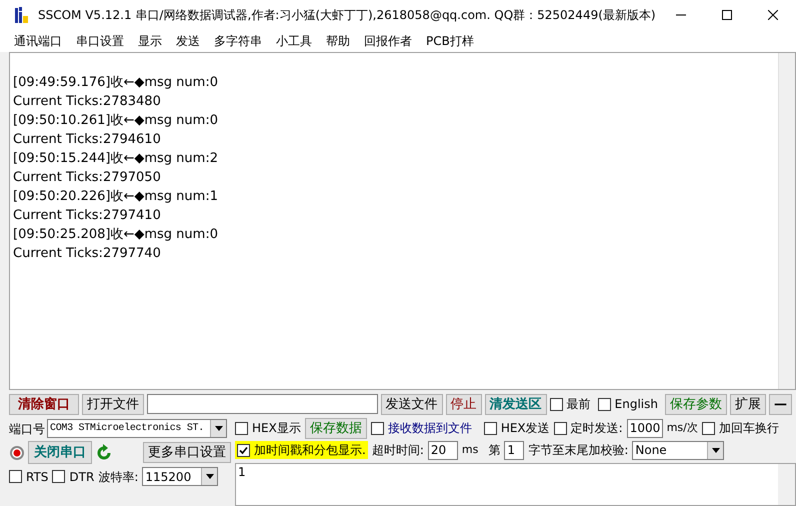 Image resolution: width=796 pixels, height=506 pixels. Describe the element at coordinates (682, 428) in the screenshot. I see `interval-unit: ms/次` at that location.